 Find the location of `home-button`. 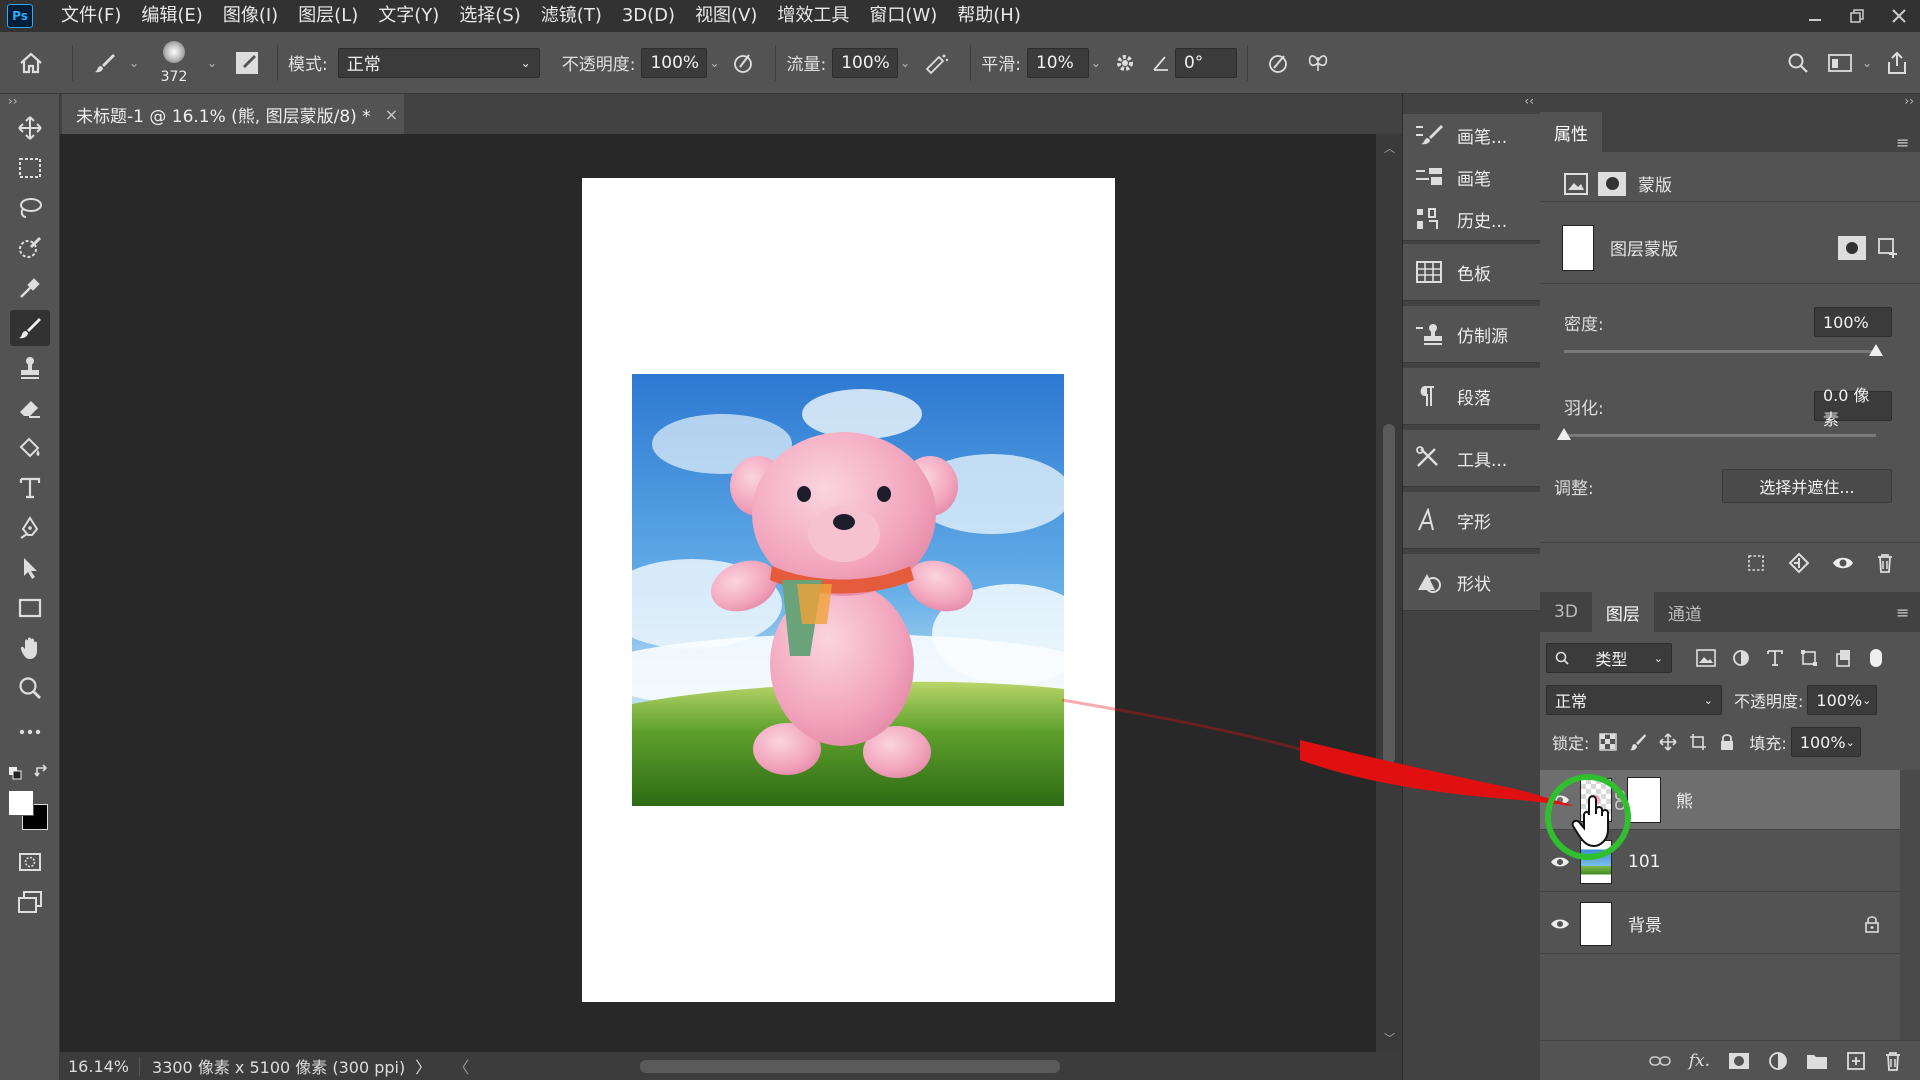

home-button is located at coordinates (31, 63).